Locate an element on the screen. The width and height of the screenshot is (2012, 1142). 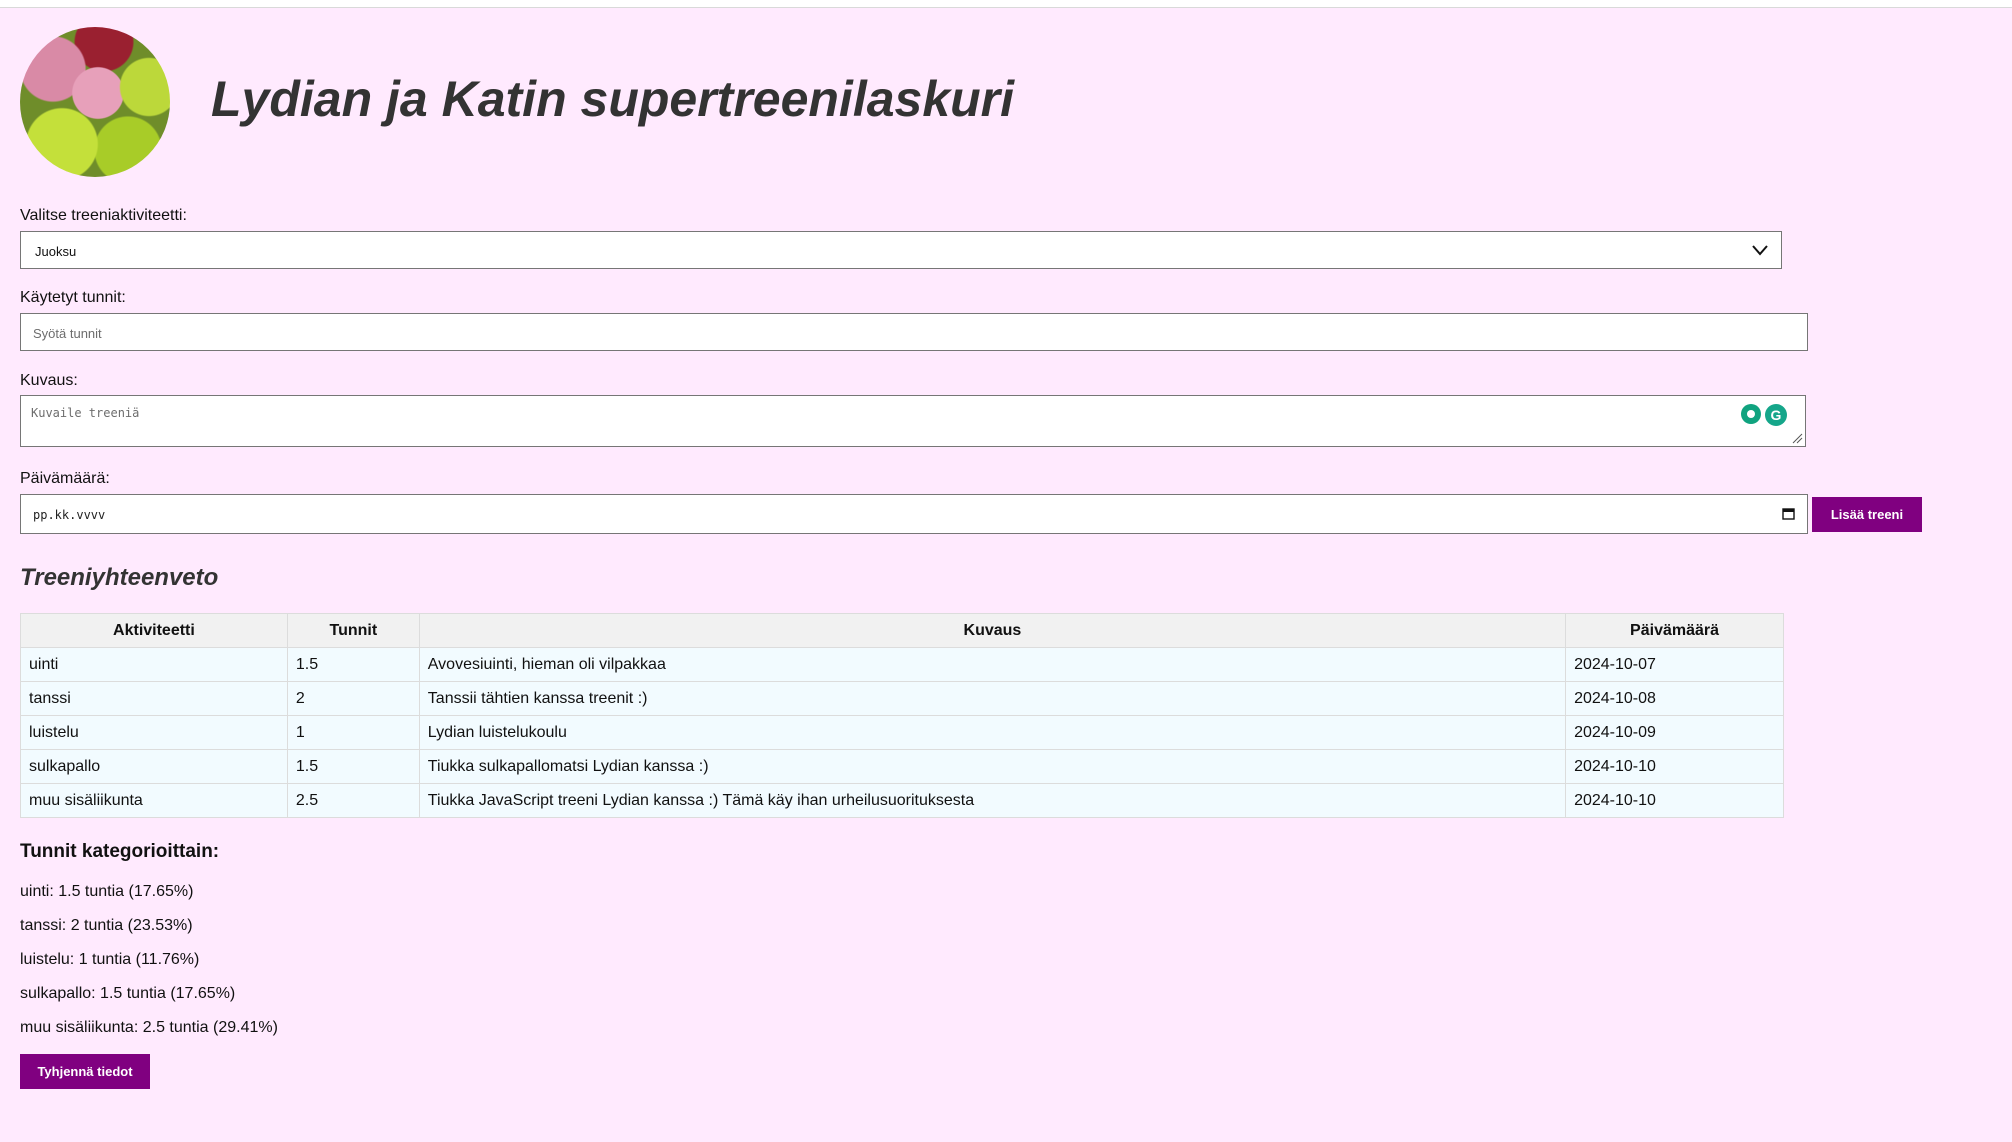
date-label: Päivämäärä: is located at coordinates (65, 478).